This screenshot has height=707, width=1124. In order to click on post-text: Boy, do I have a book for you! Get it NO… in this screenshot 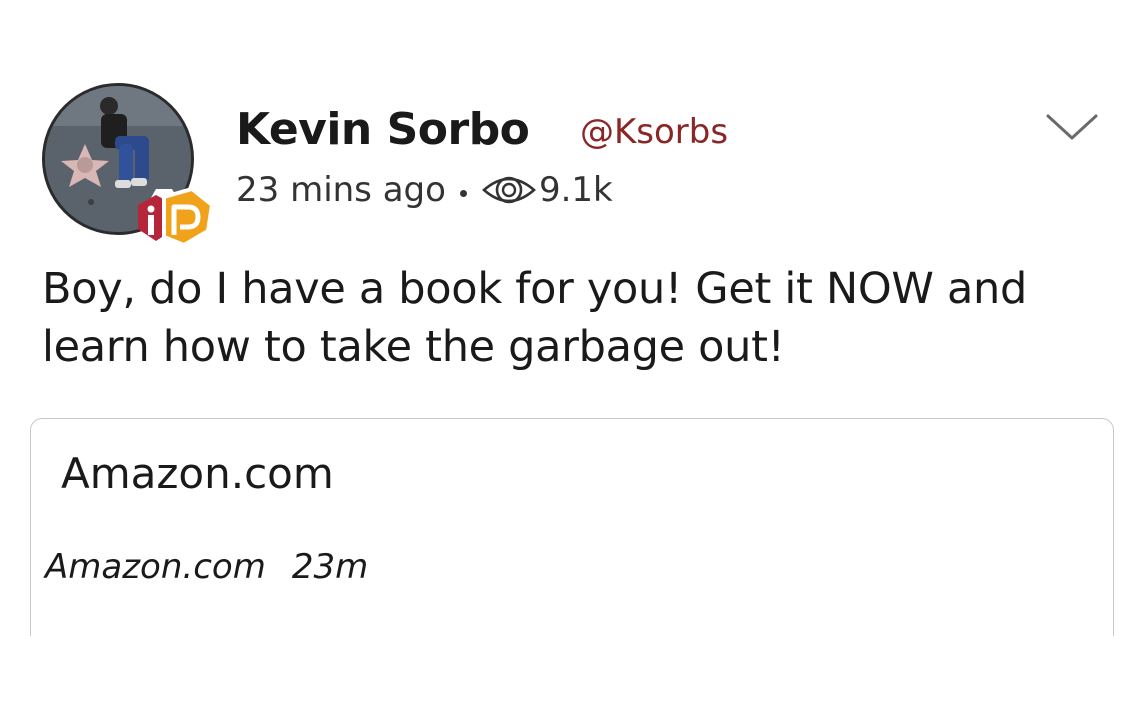, I will do `click(534, 318)`.